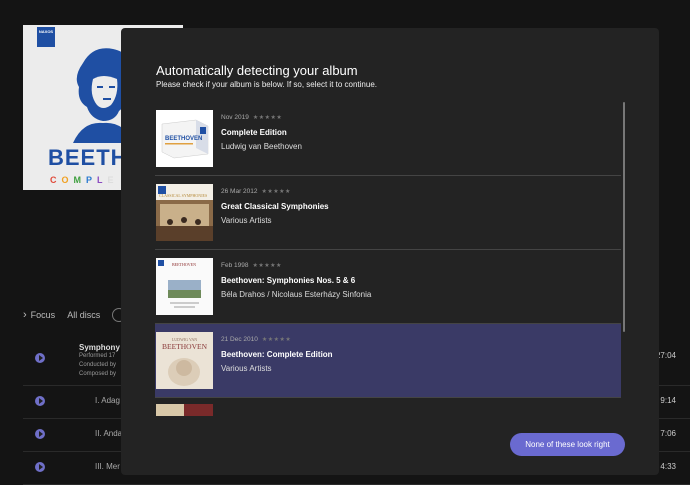 Image resolution: width=690 pixels, height=485 pixels. Describe the element at coordinates (184, 410) in the screenshot. I see `album-thumbnail` at that location.